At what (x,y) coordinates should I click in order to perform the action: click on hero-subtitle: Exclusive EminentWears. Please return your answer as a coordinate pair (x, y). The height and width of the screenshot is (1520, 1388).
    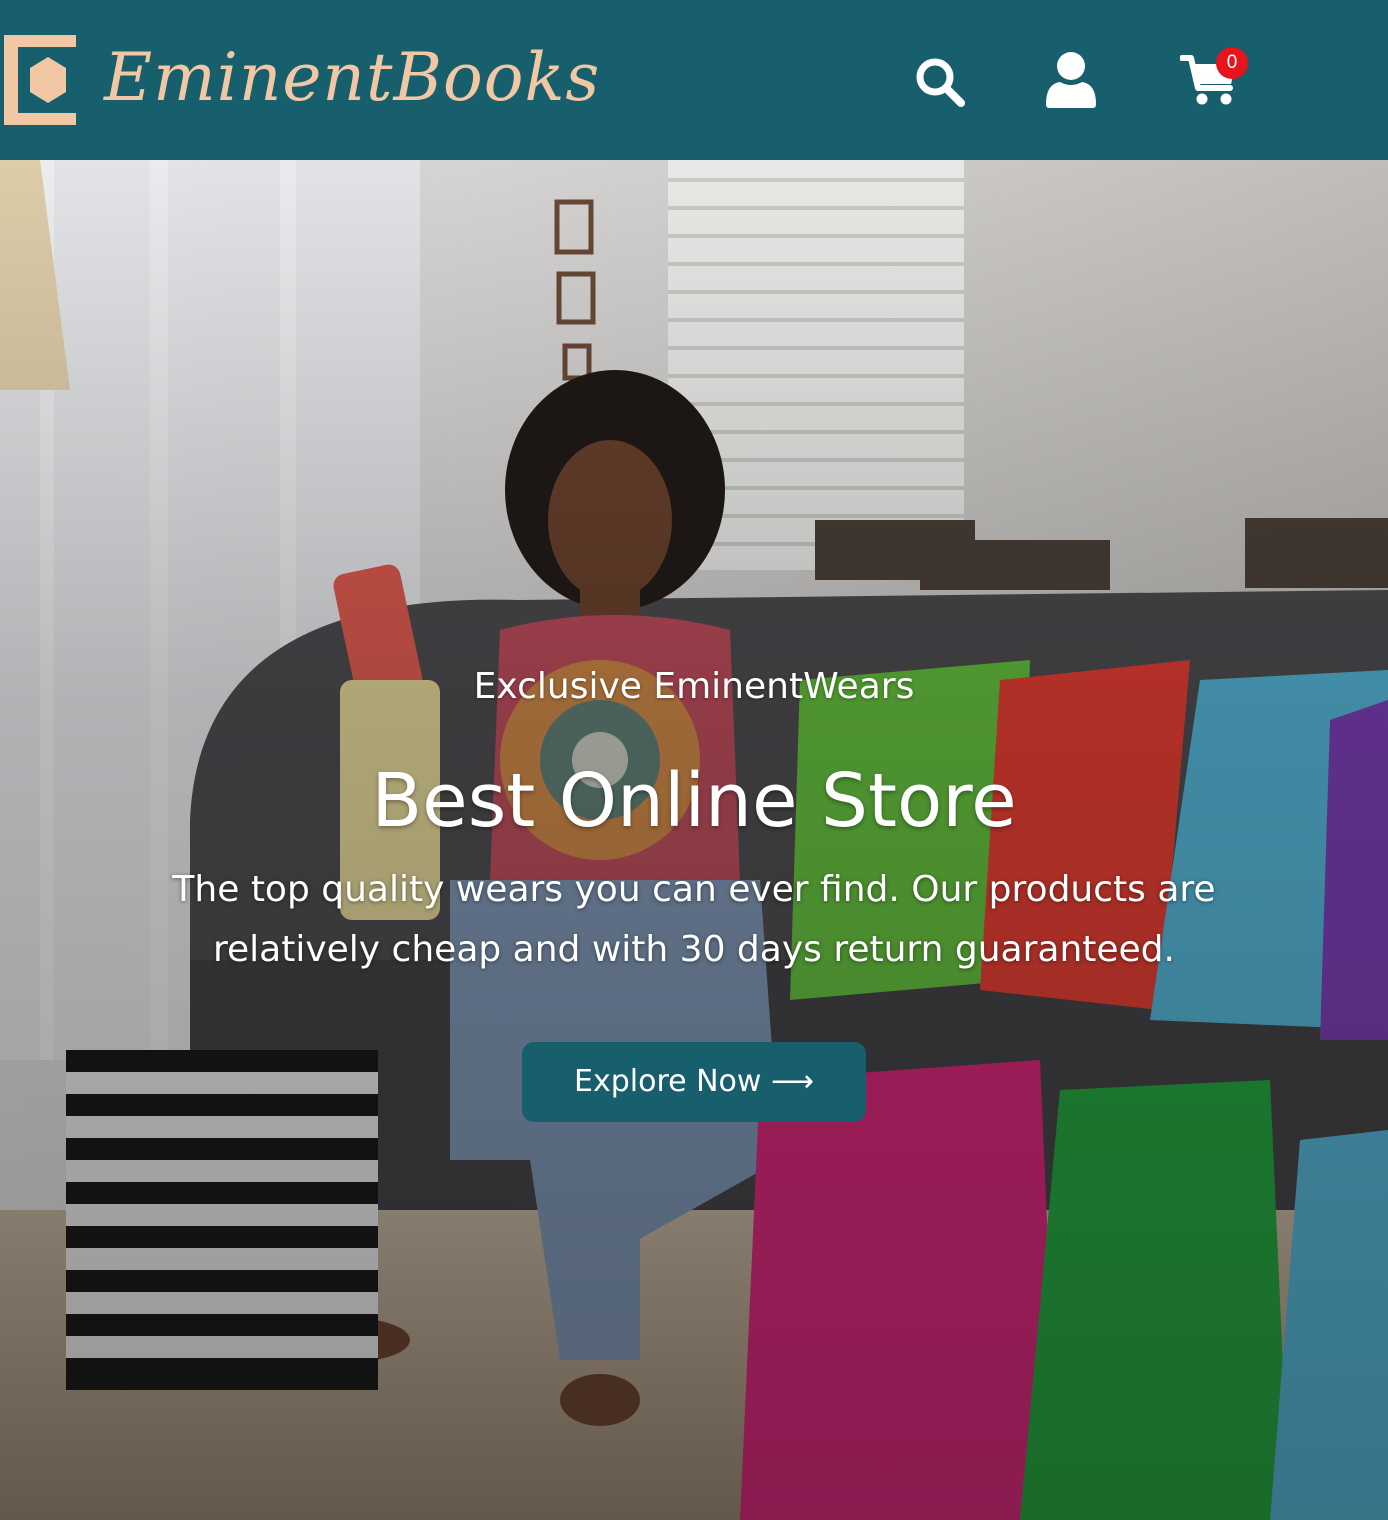
    Looking at the image, I should click on (694, 686).